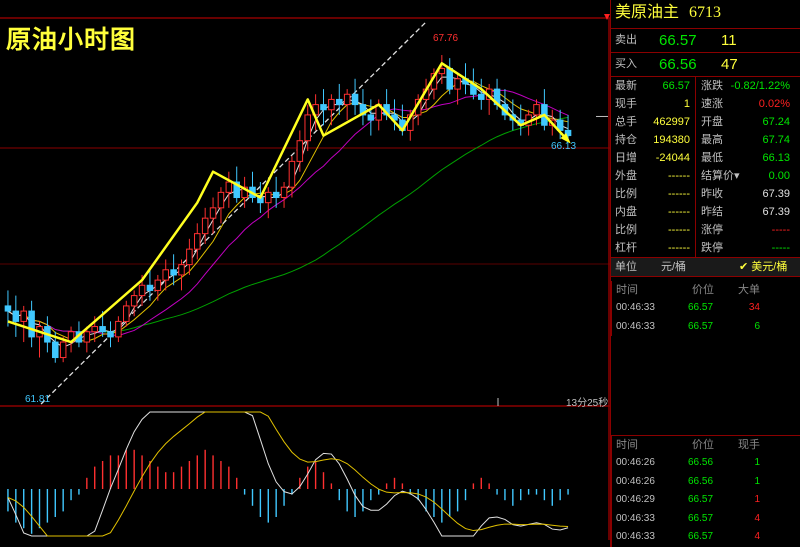 The width and height of the screenshot is (800, 547). I want to click on stat-value: 67.74, so click(776, 140).